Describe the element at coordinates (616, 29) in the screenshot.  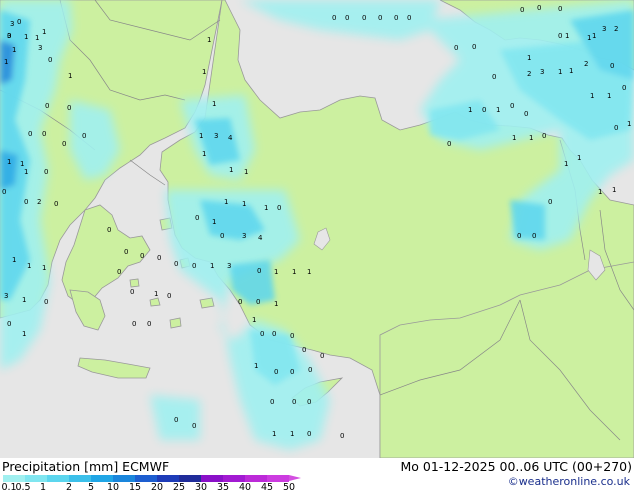
I see `precip-value-label: 2` at that location.